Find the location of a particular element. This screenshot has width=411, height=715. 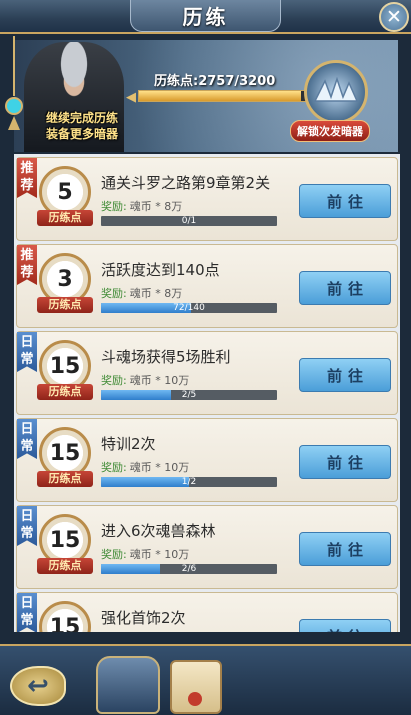

task-title: 进入6次魂兽森林 is located at coordinates (158, 531).